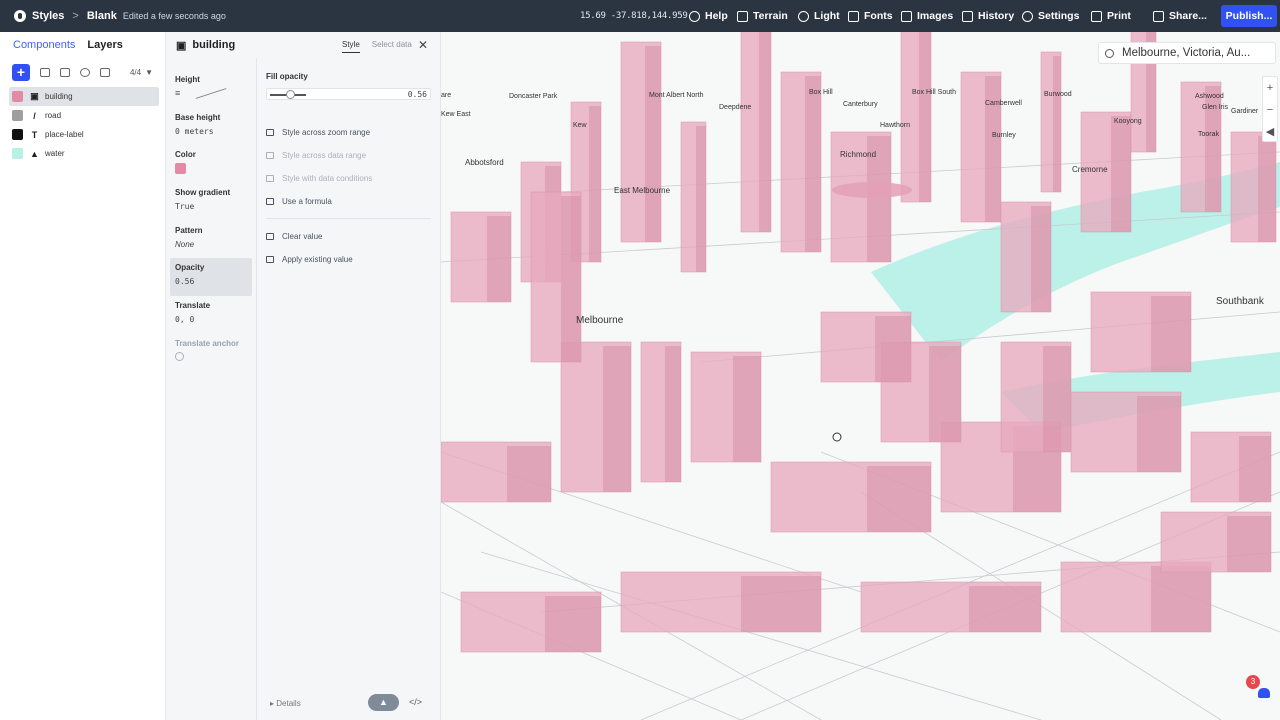 The height and width of the screenshot is (720, 1280). What do you see at coordinates (65, 72) in the screenshot?
I see `group-layer-icon` at bounding box center [65, 72].